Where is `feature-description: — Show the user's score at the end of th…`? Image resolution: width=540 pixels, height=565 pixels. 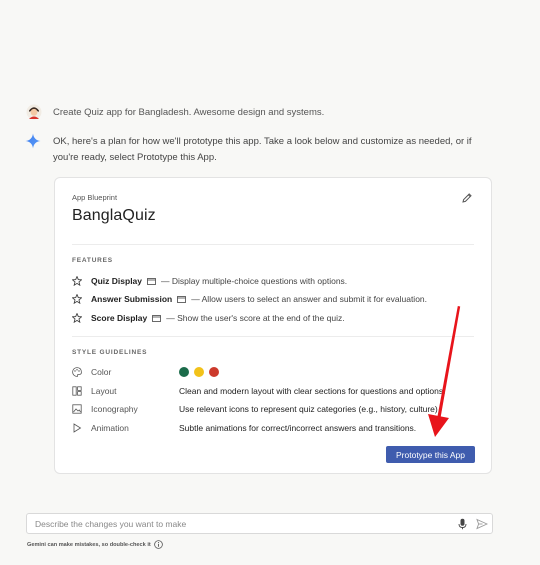 feature-description: — Show the user's score at the end of th… is located at coordinates (255, 318).